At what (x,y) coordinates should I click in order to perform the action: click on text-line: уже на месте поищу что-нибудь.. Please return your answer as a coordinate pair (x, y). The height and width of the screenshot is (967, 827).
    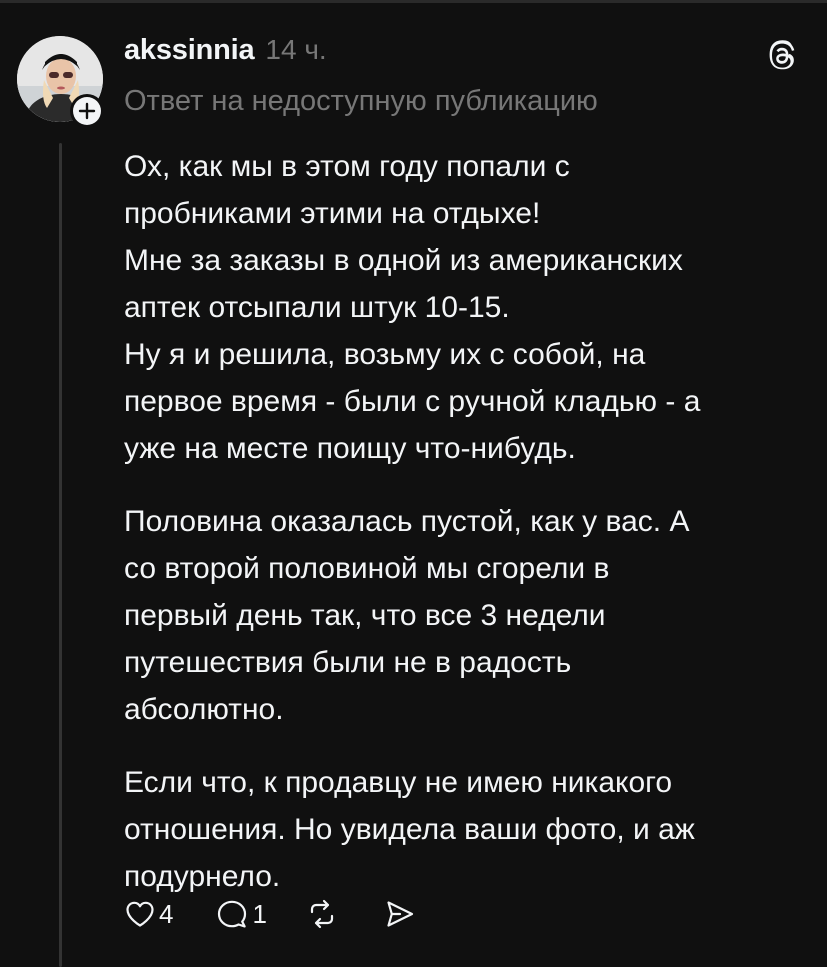
    Looking at the image, I should click on (350, 448).